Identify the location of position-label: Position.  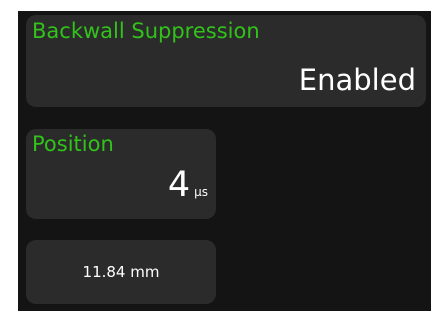
(73, 144).